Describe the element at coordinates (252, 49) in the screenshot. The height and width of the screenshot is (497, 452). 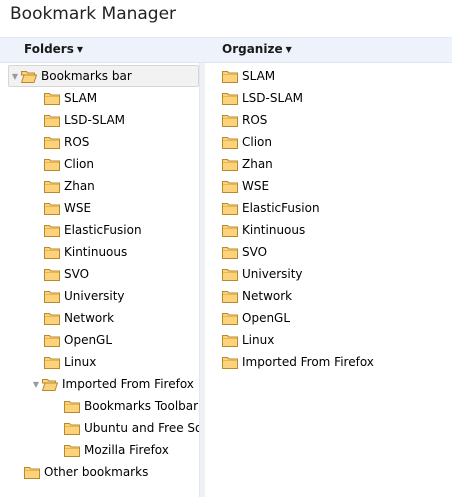
I see `organize-menu-label: Organize` at that location.